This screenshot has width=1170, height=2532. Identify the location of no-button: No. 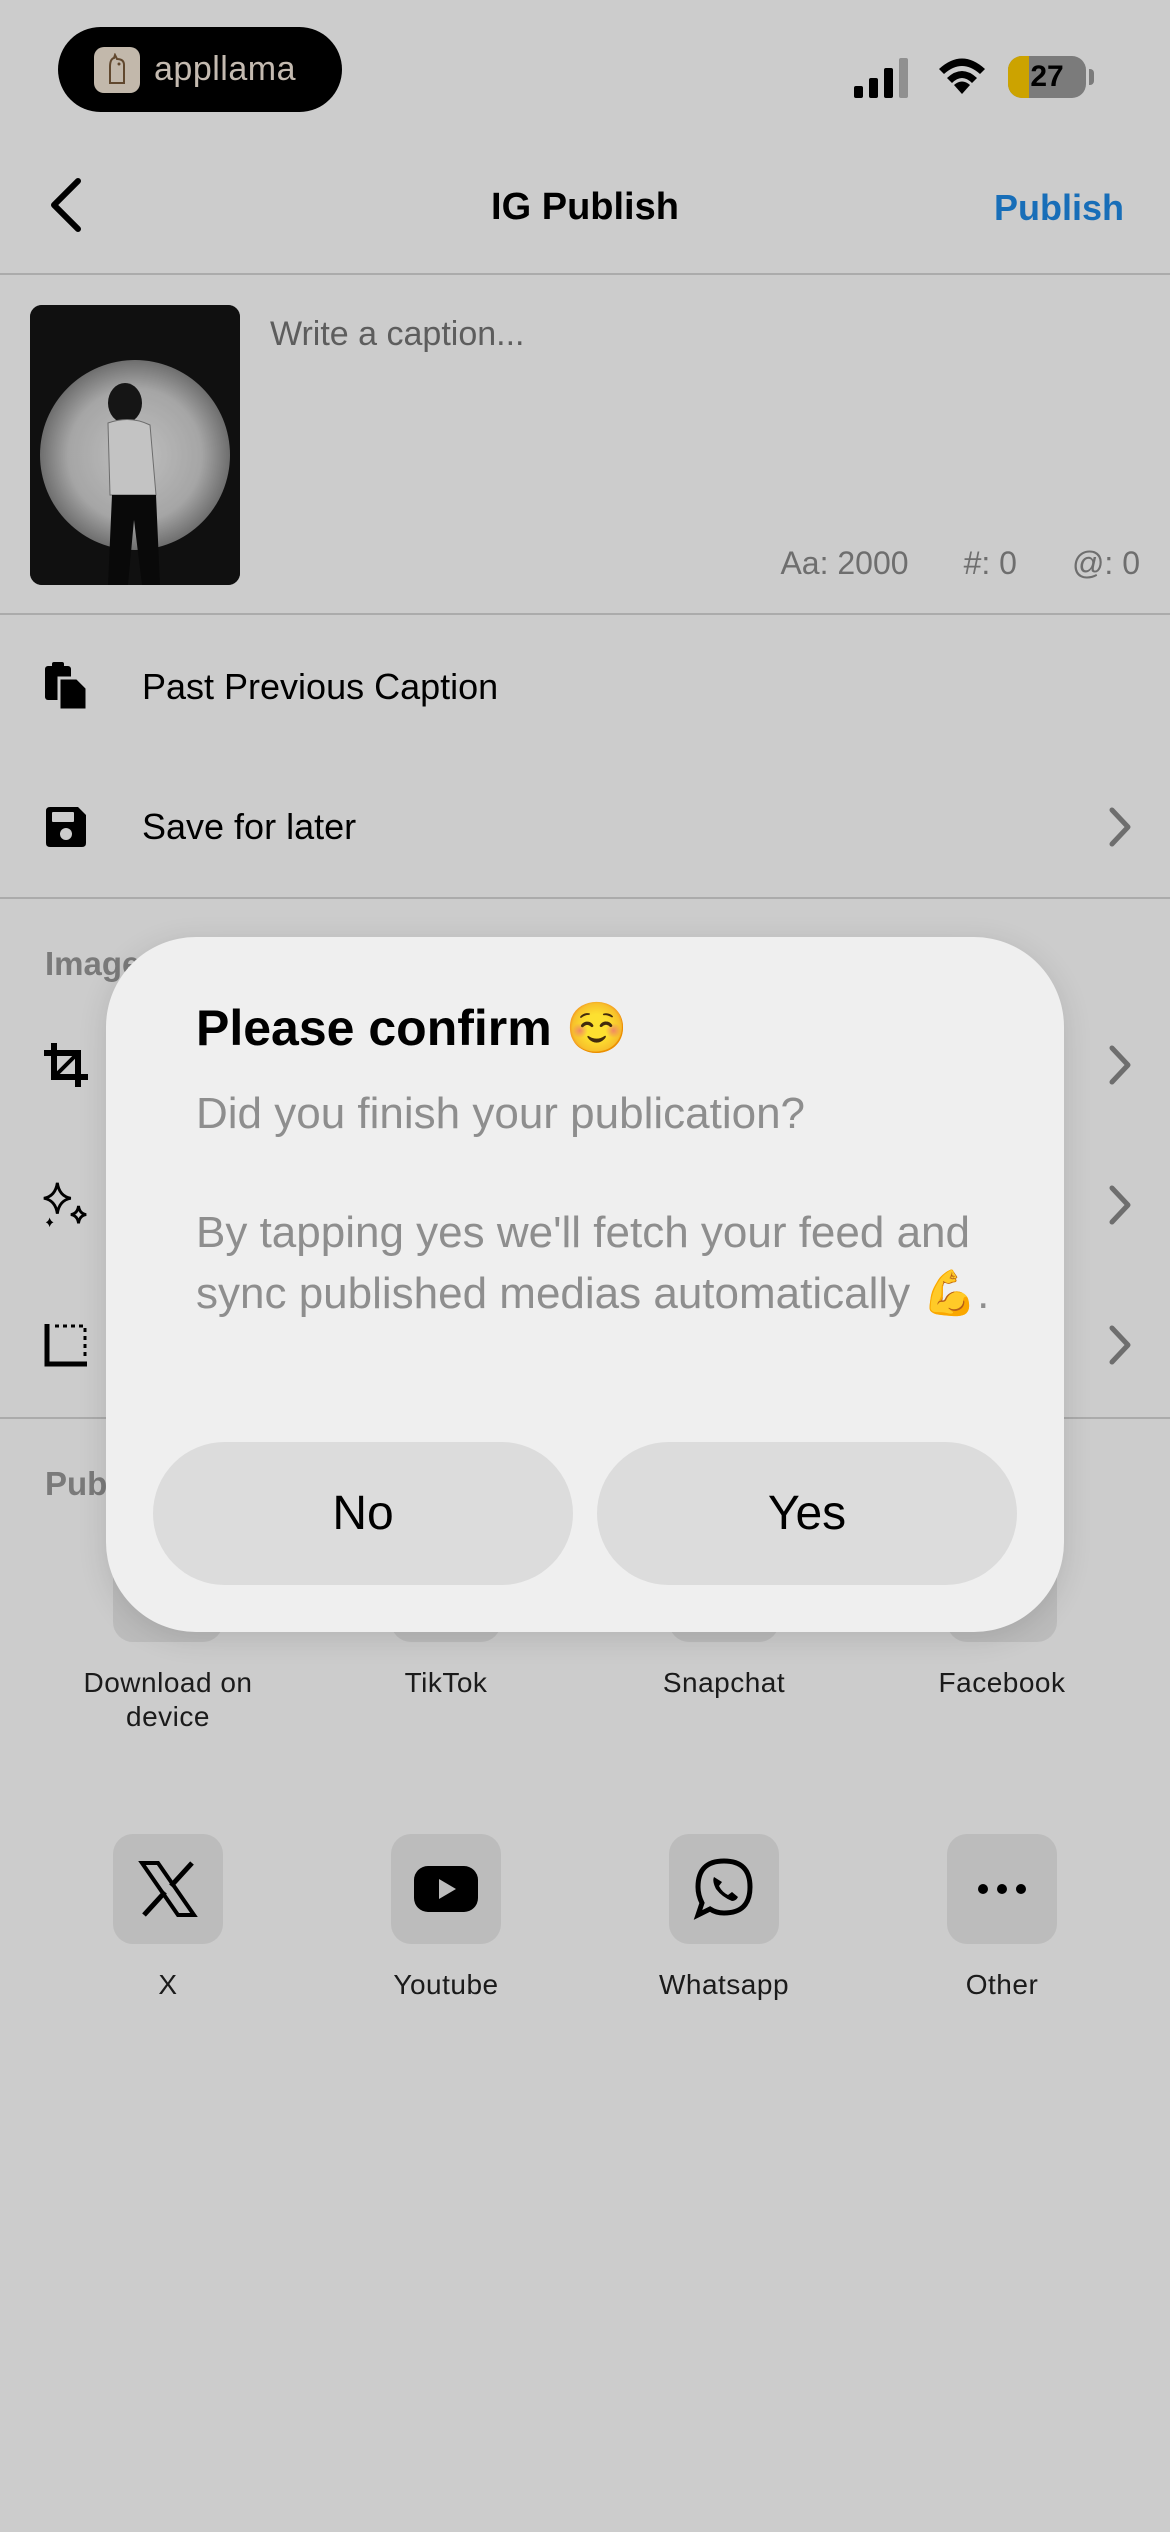
(363, 1513).